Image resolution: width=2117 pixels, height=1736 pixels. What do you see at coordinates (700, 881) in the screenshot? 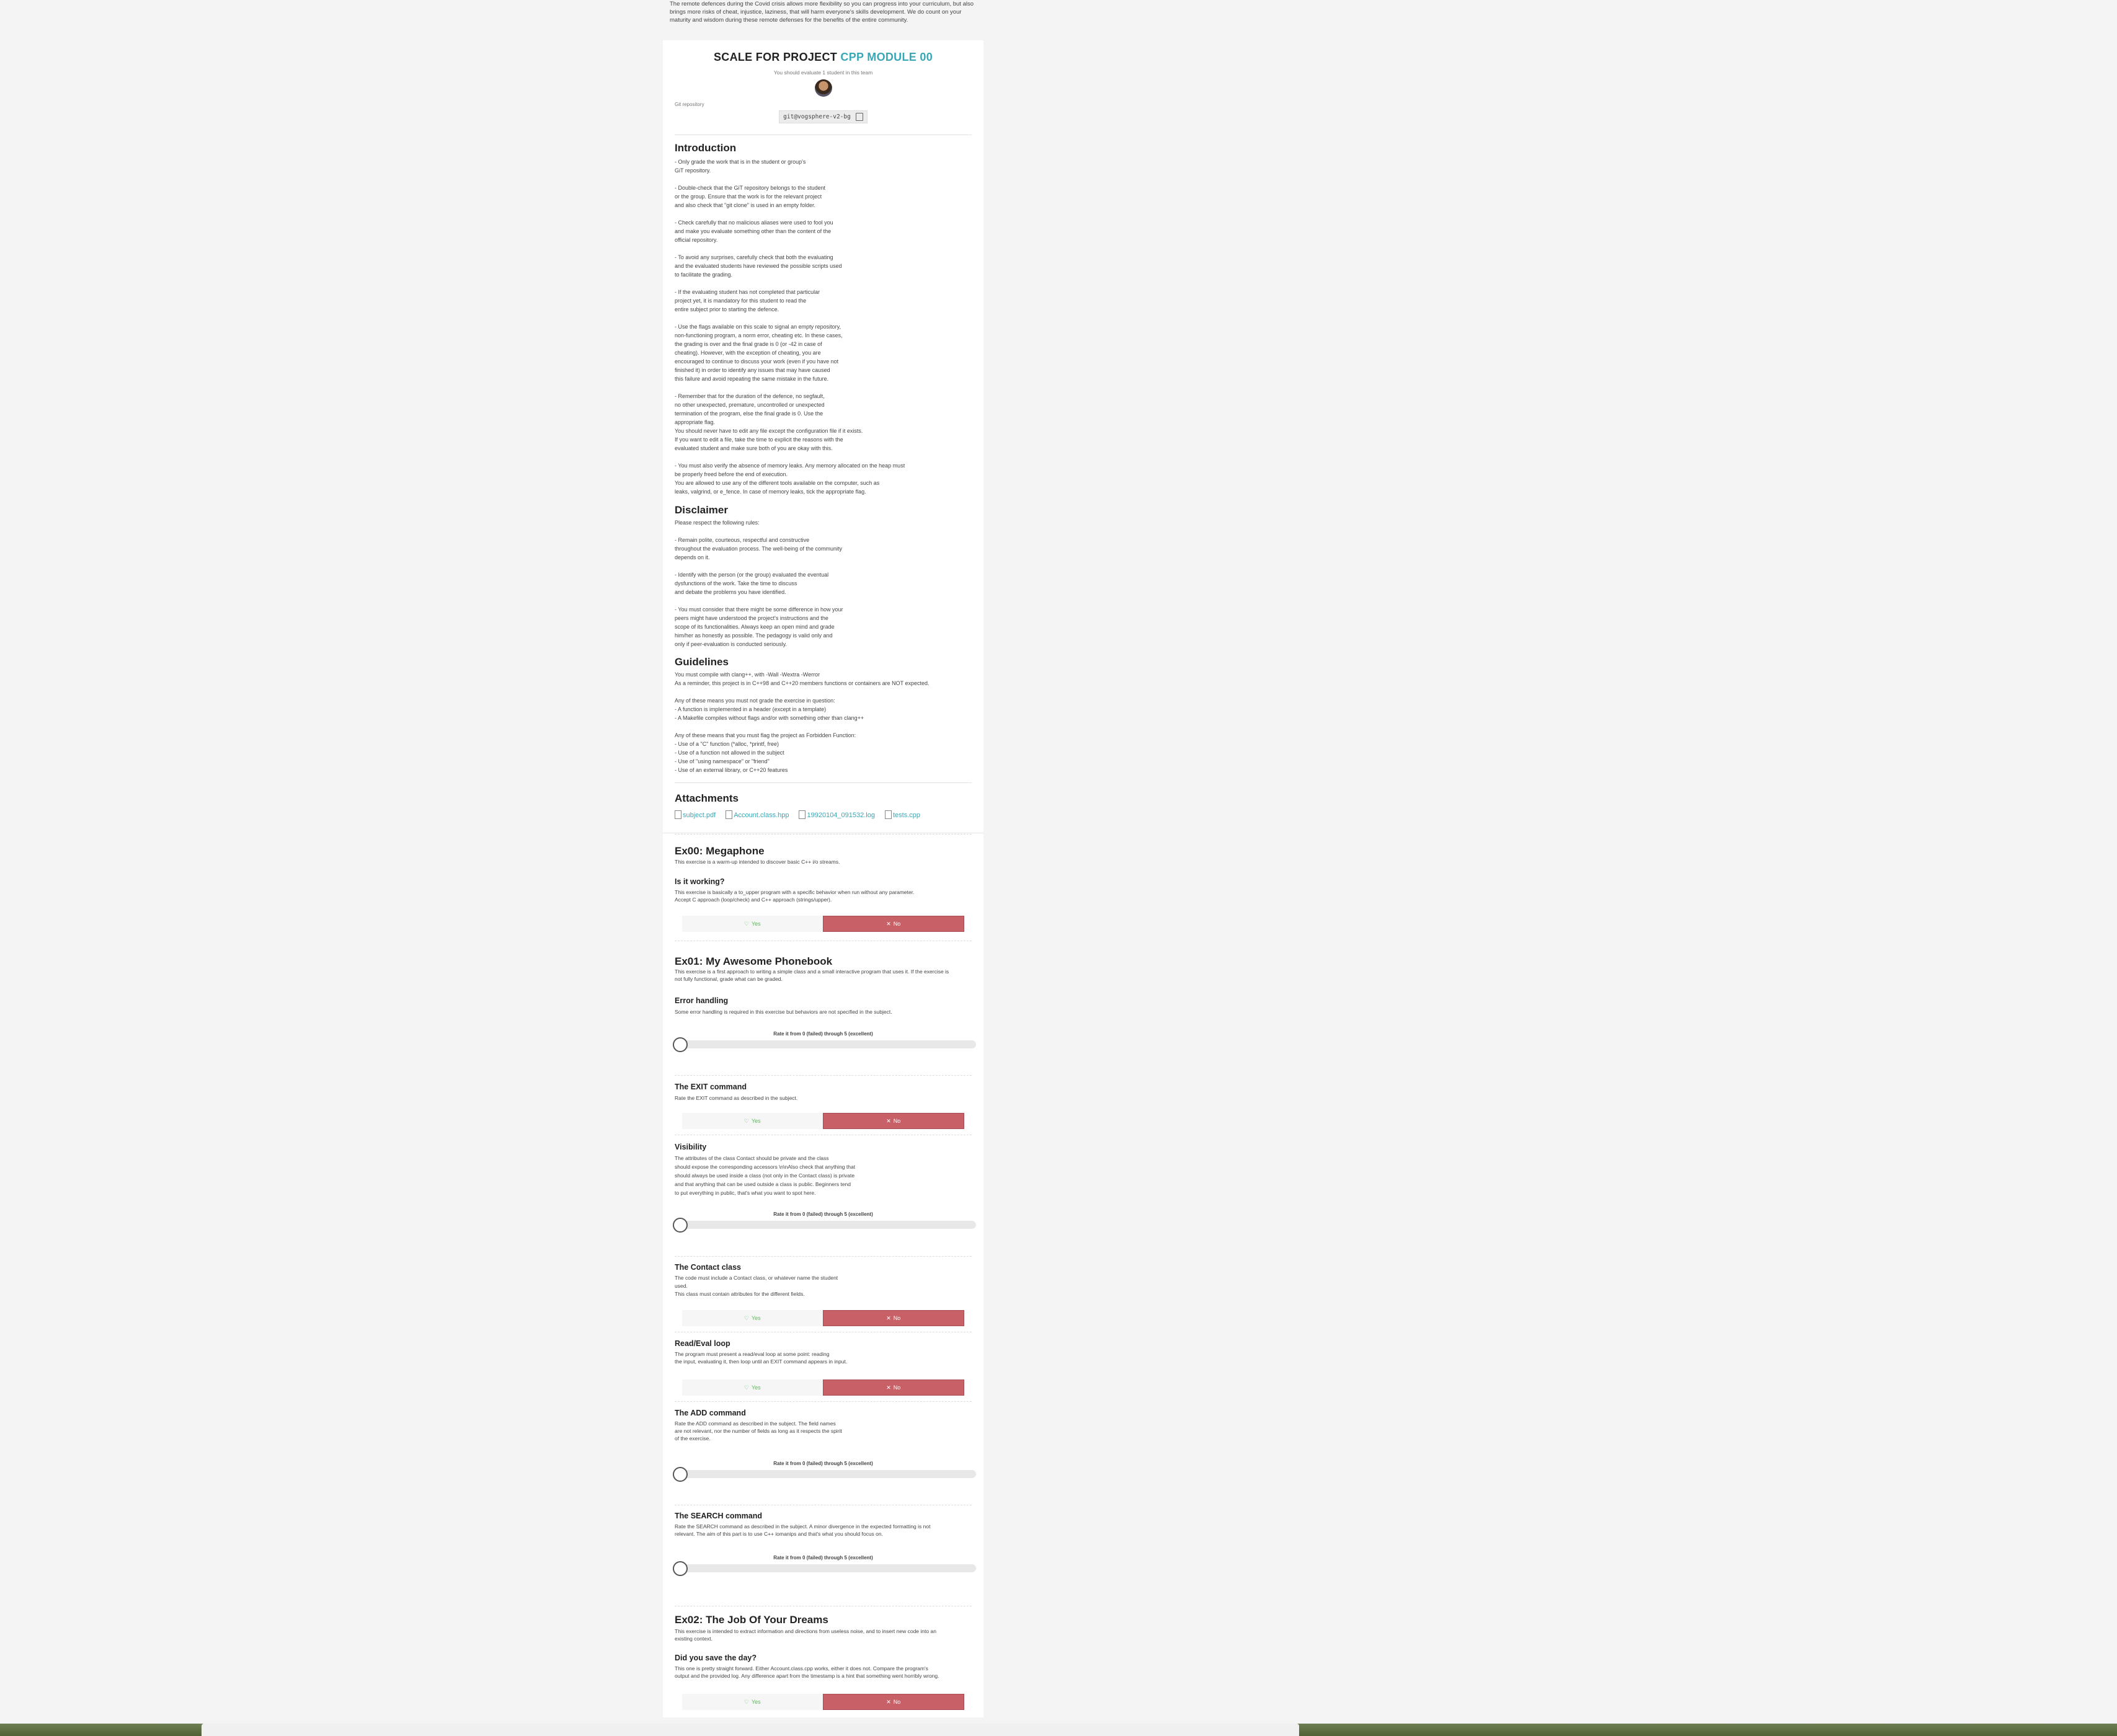
I see `question-title: Is it working?` at bounding box center [700, 881].